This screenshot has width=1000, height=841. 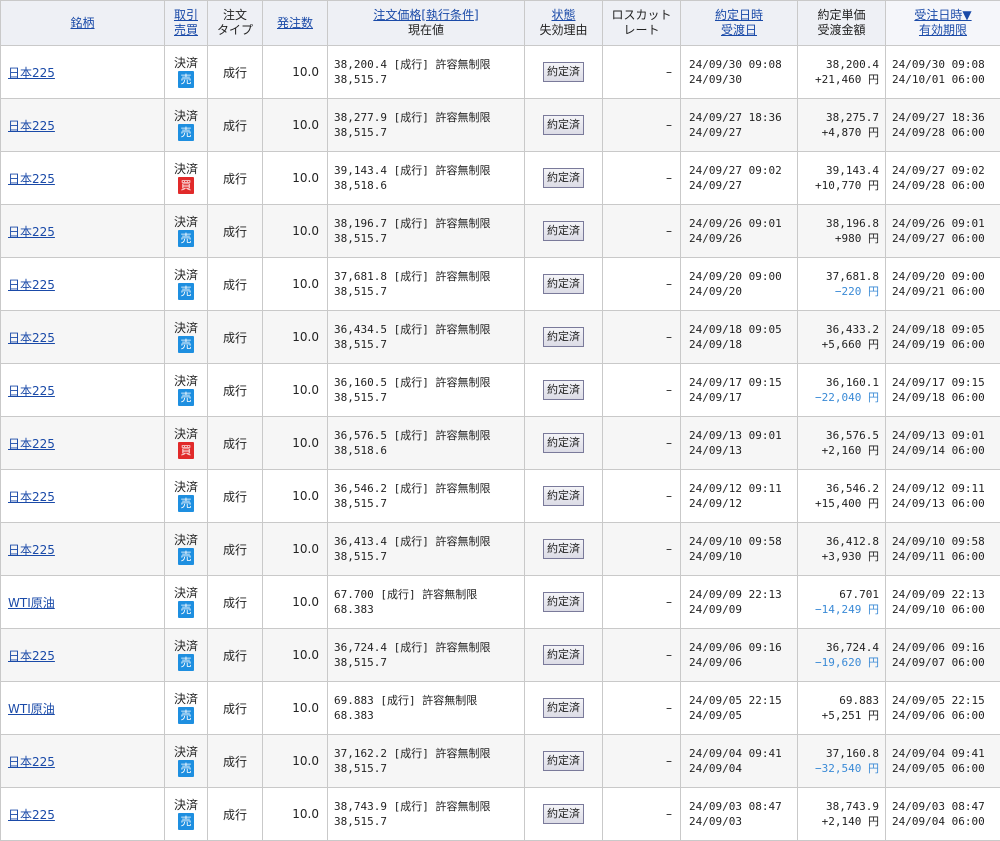 I want to click on order-datetime: 24/09/06 09:16, so click(x=946, y=647).